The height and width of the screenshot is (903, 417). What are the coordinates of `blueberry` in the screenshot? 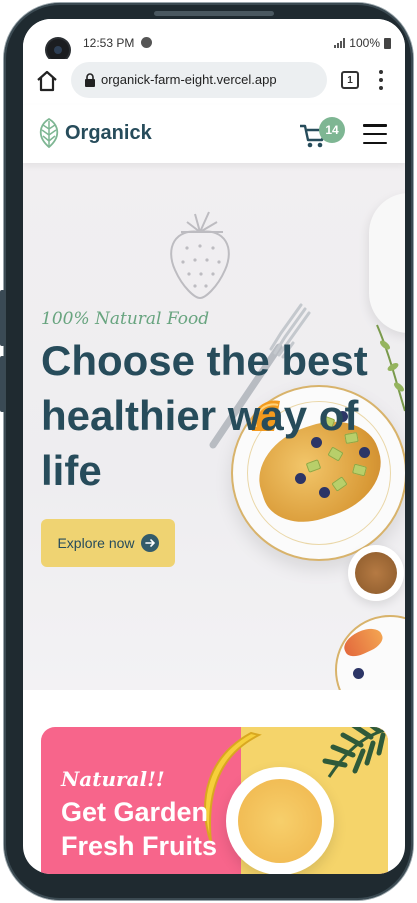 It's located at (358, 673).